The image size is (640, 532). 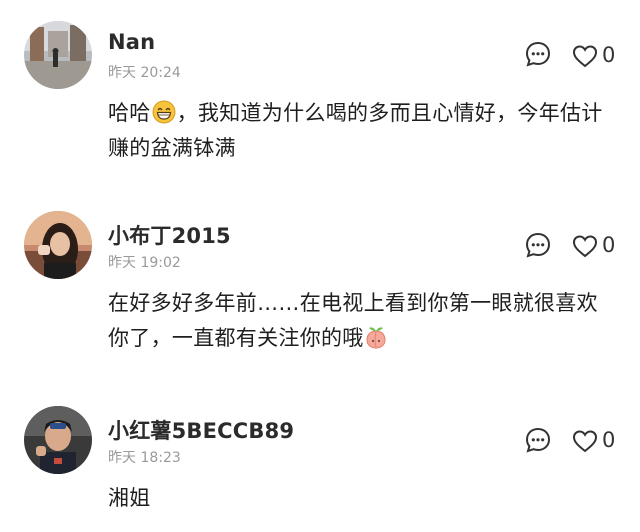 What do you see at coordinates (201, 430) in the screenshot?
I see `username: 小红薯5BECCB89` at bounding box center [201, 430].